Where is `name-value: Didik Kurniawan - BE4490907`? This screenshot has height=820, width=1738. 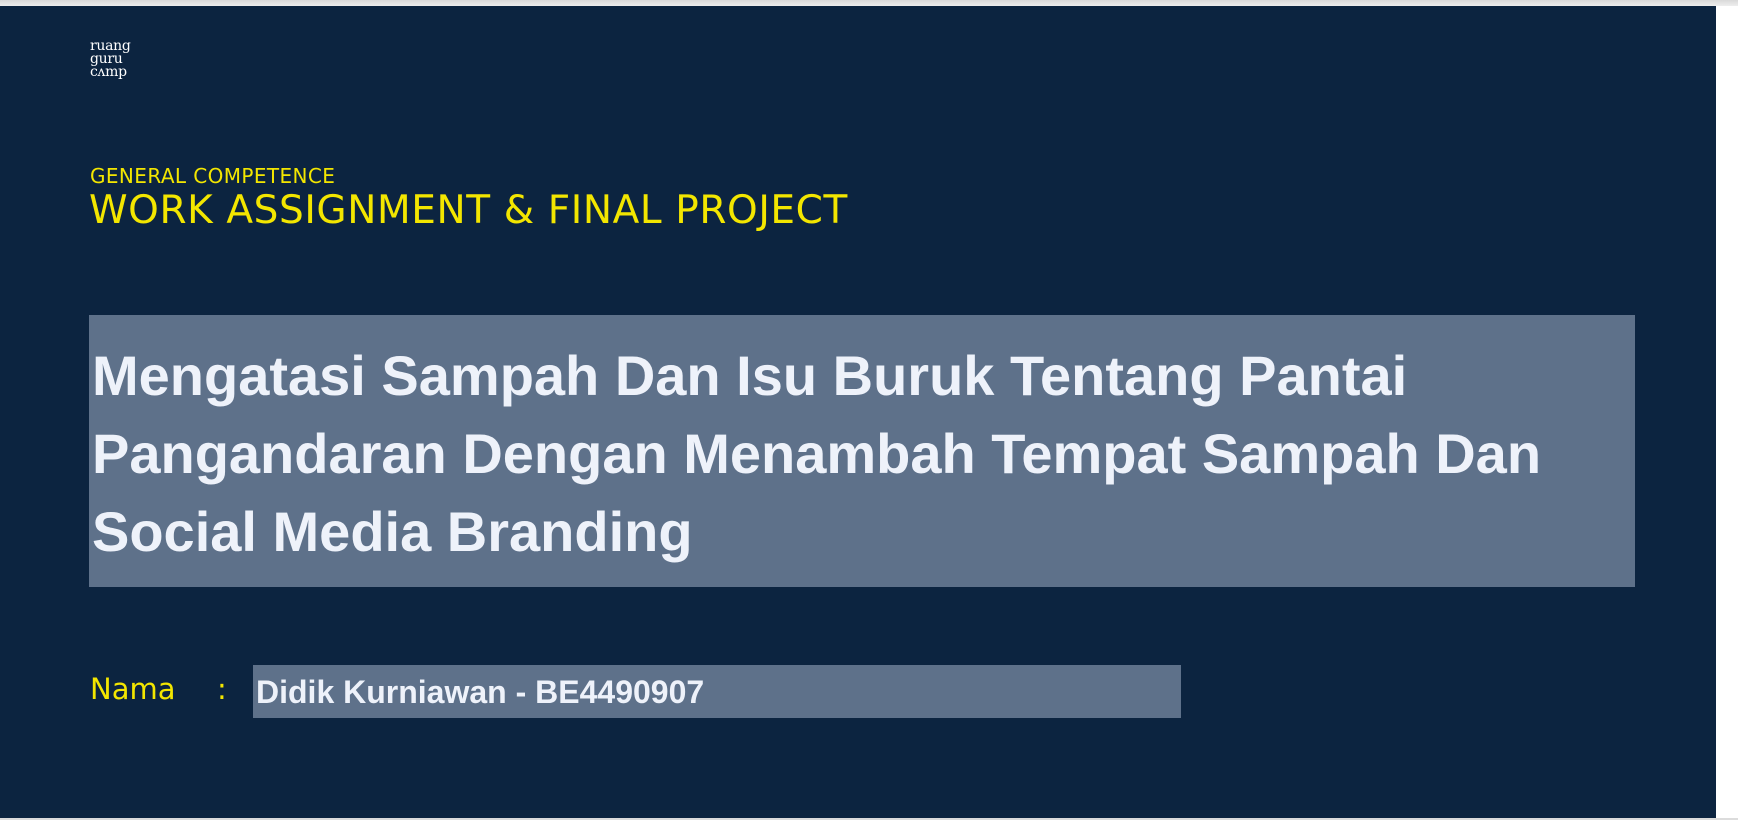 name-value: Didik Kurniawan - BE4490907 is located at coordinates (480, 692).